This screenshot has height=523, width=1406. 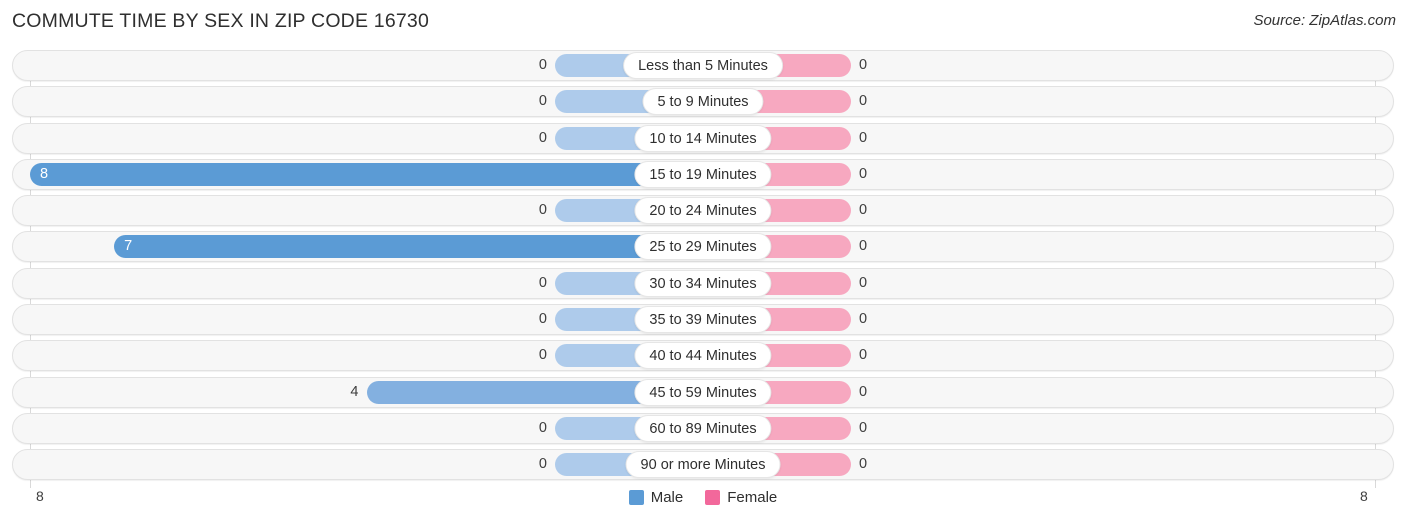 I want to click on legend-swatch-male-icon, so click(x=636, y=497).